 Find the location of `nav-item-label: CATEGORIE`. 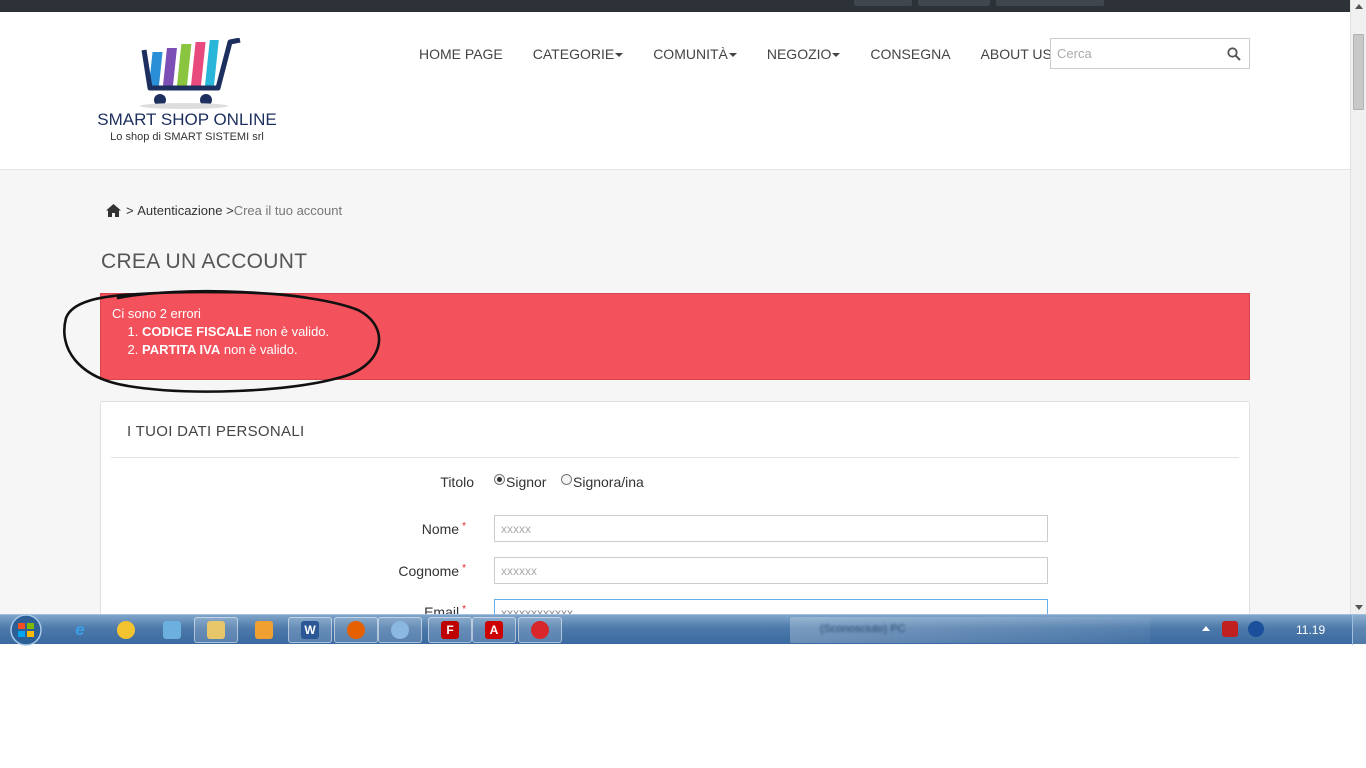

nav-item-label: CATEGORIE is located at coordinates (573, 54).